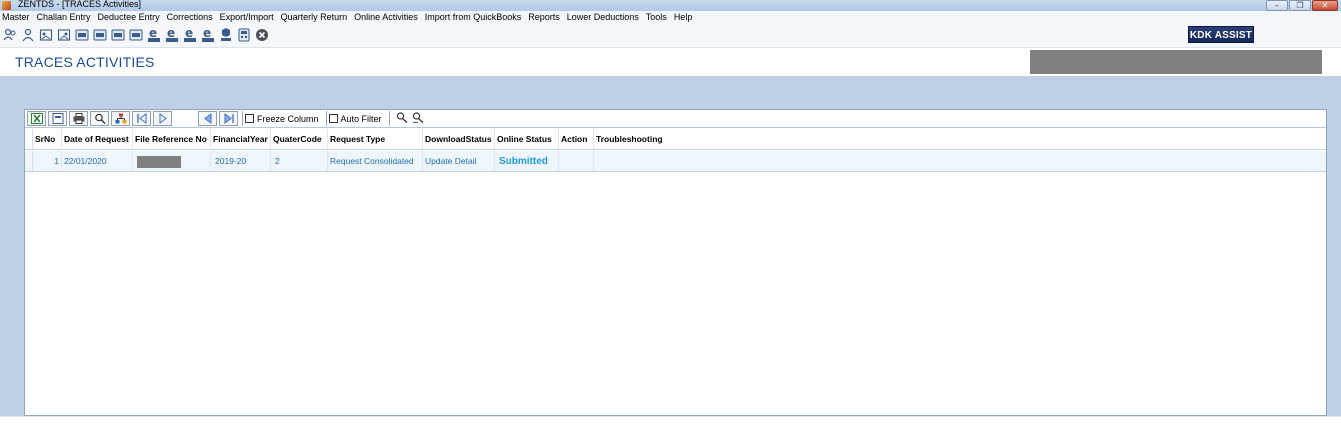 This screenshot has width=1341, height=427. I want to click on page-title: TRACES ACTIVITIES, so click(85, 62).